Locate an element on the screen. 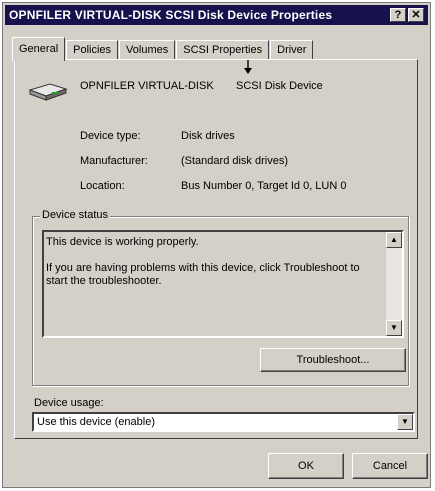 This screenshot has height=491, width=435. scroll-up-icon: ▲ is located at coordinates (394, 240).